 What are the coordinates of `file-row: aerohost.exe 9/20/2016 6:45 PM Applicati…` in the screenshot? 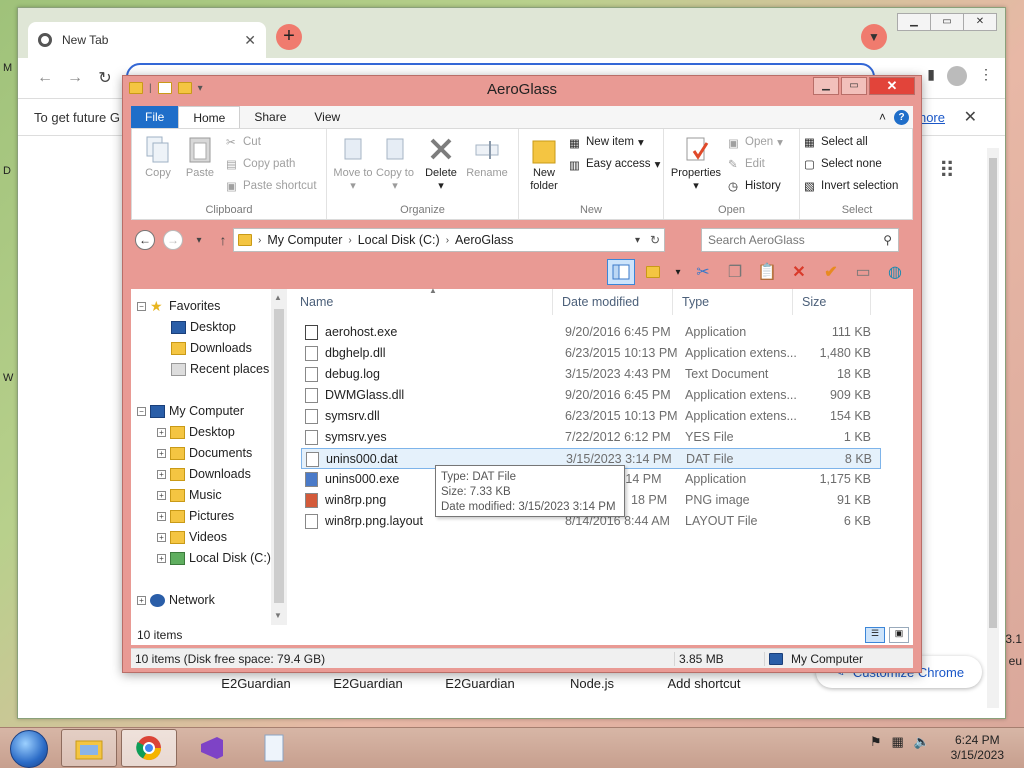 It's located at (591, 332).